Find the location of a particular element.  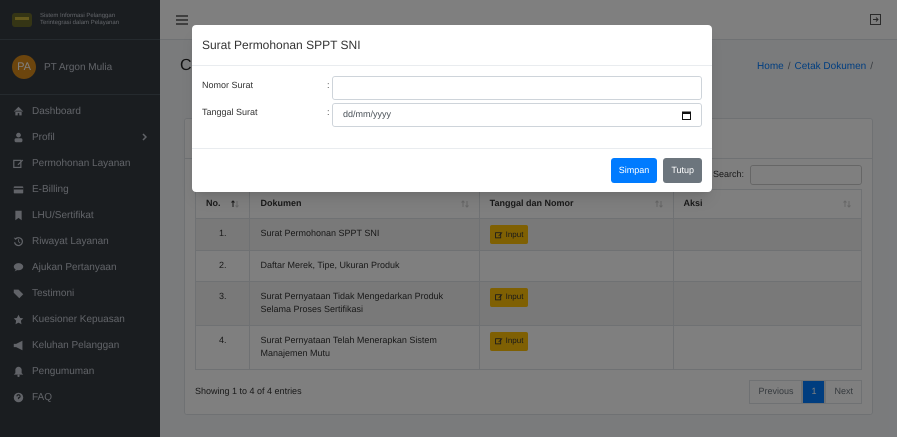

sidebar-item: Permohonan Layanan is located at coordinates (80, 163).